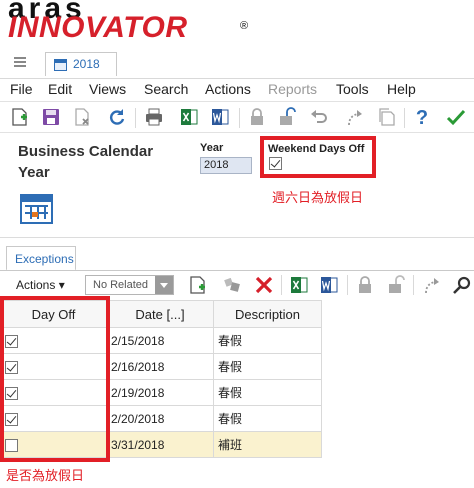  I want to click on date-cell: 2/15/2018, so click(160, 340).